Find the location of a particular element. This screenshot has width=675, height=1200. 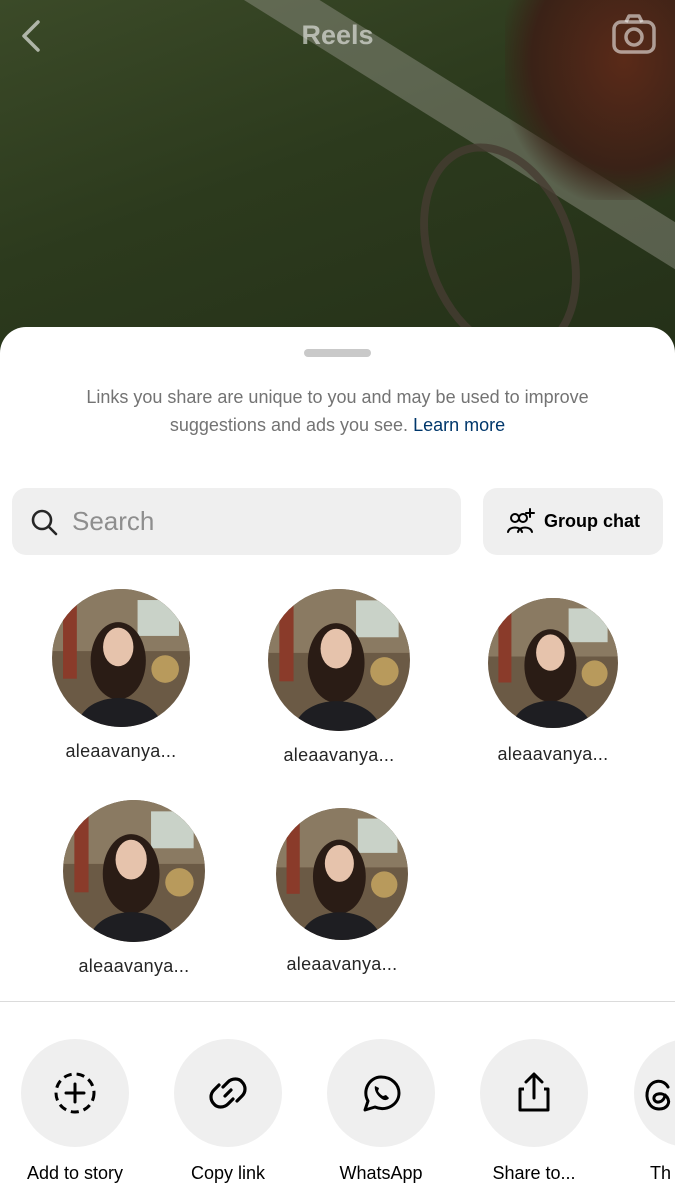

camera-icon is located at coordinates (634, 35).